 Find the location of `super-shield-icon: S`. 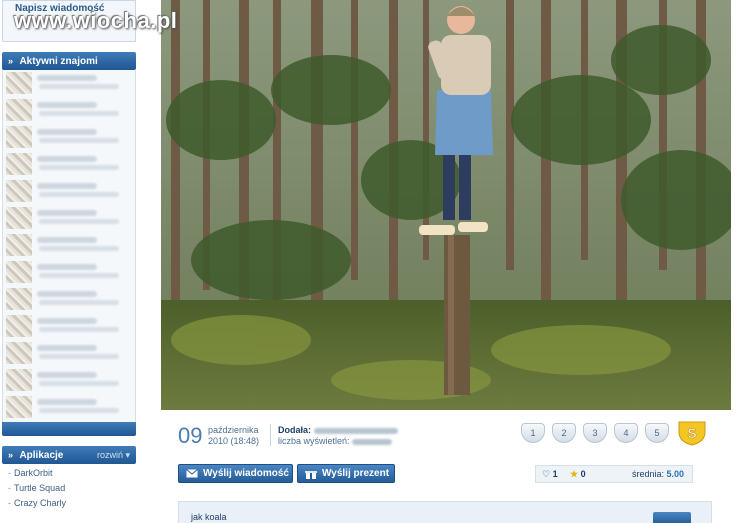

super-shield-icon: S is located at coordinates (692, 433).